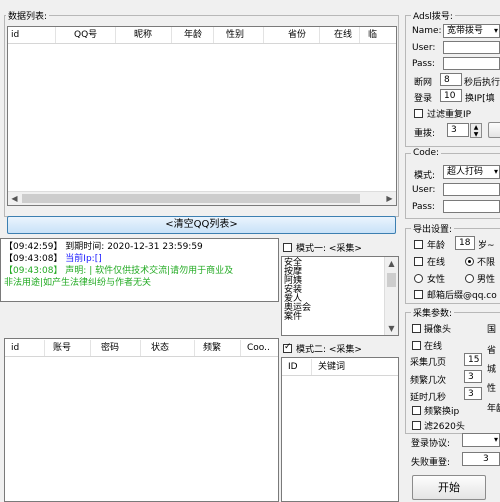  I want to click on code-title: Code:, so click(426, 153).